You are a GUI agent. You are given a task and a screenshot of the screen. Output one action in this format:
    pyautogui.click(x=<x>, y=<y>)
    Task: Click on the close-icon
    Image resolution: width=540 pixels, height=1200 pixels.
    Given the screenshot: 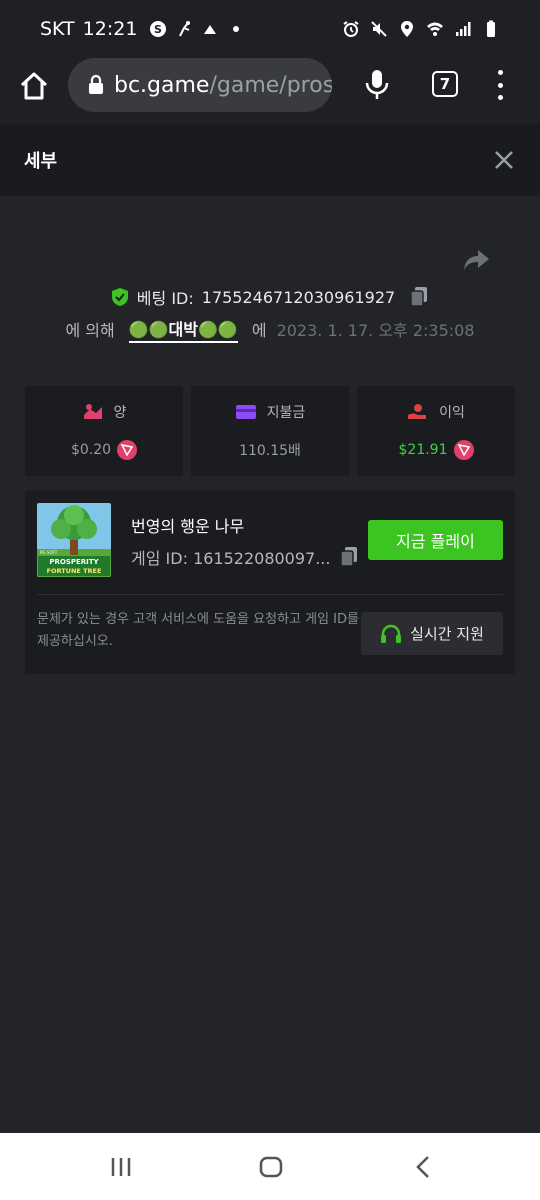 What is the action you would take?
    pyautogui.click(x=504, y=160)
    